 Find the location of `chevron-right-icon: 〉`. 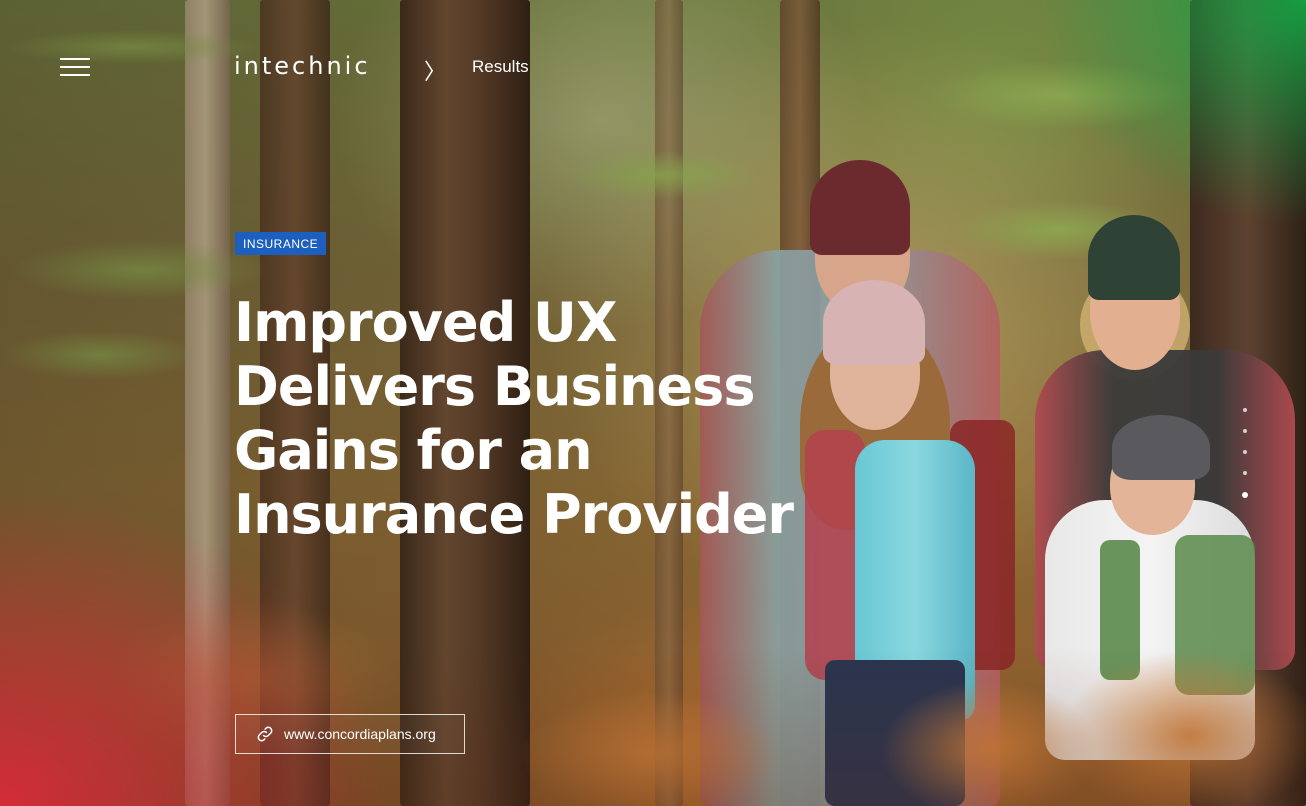

chevron-right-icon: 〉 is located at coordinates (435, 72).